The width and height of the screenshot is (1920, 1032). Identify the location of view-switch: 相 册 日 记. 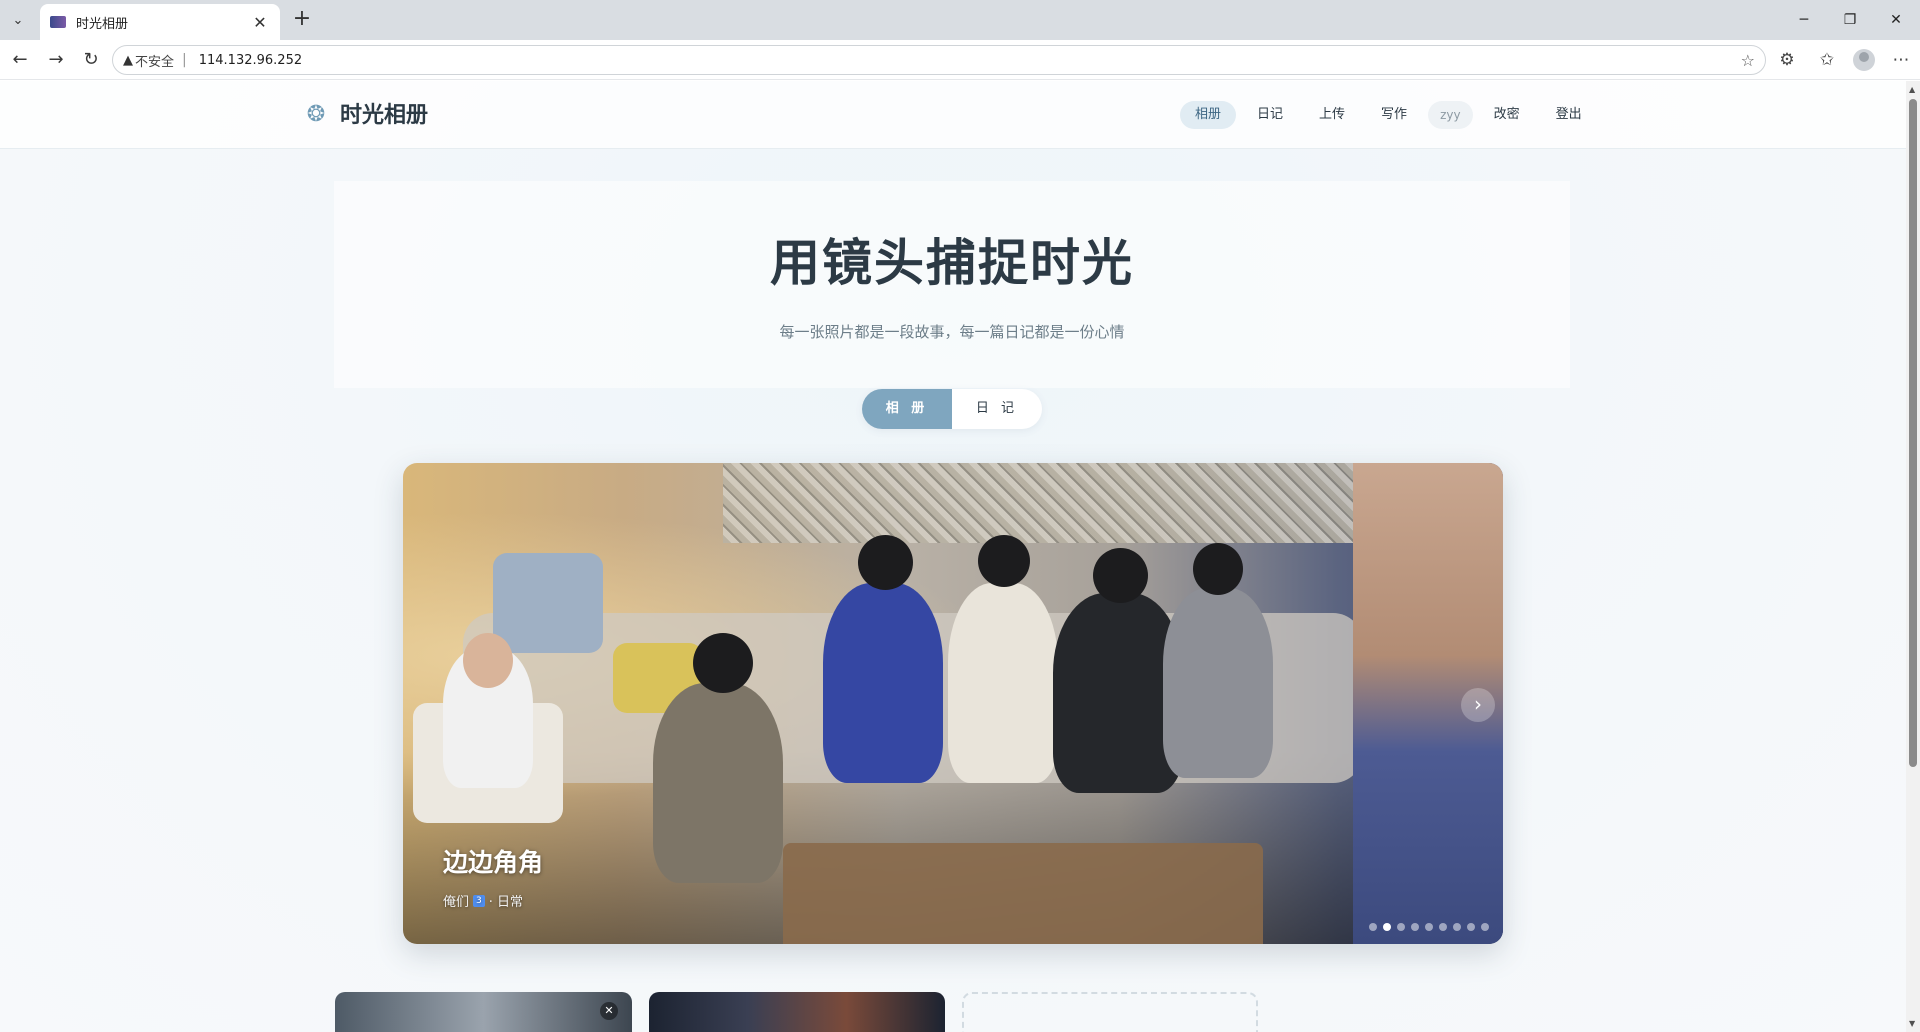
(952, 409).